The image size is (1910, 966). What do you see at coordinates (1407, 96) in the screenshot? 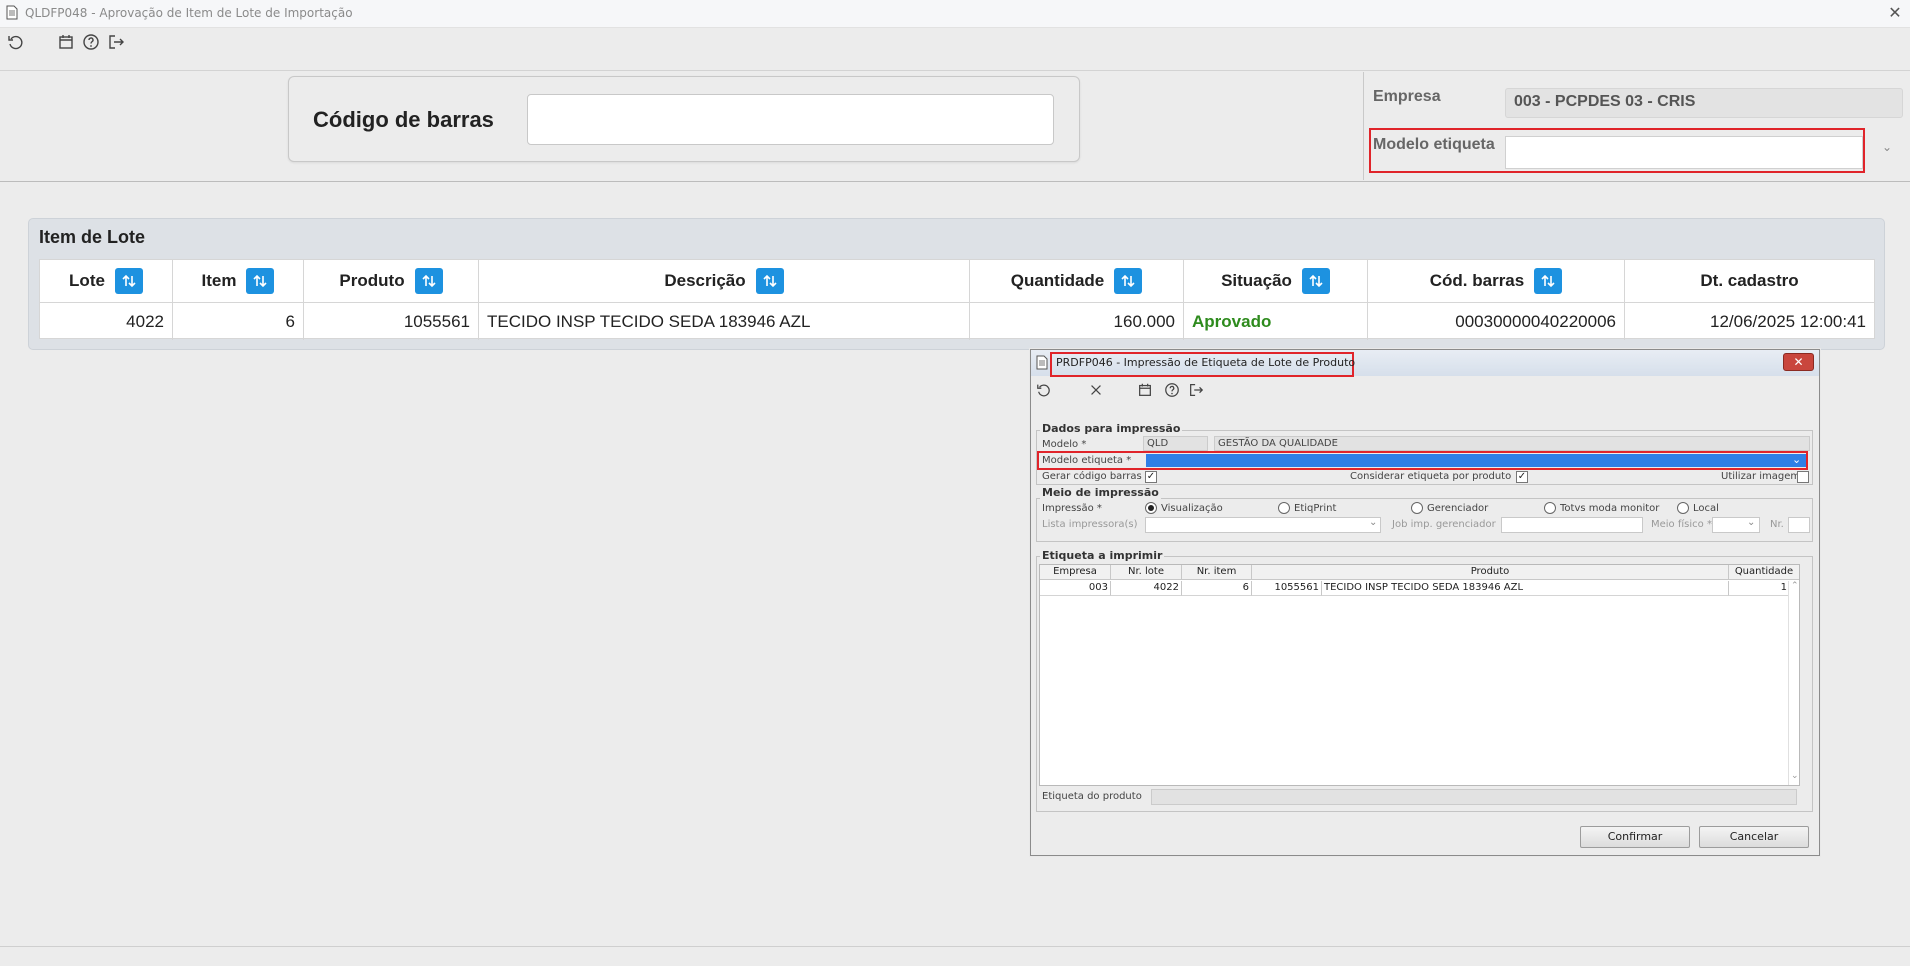
I see `empresa-label: Empresa` at bounding box center [1407, 96].